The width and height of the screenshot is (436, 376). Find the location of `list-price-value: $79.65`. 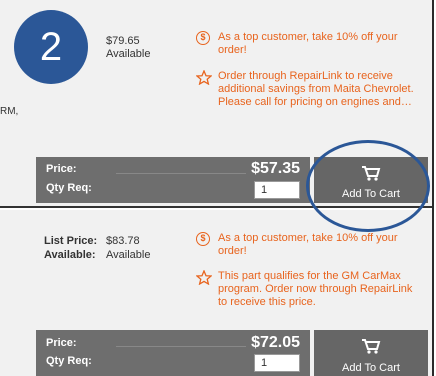

list-price-value: $79.65 is located at coordinates (123, 41).